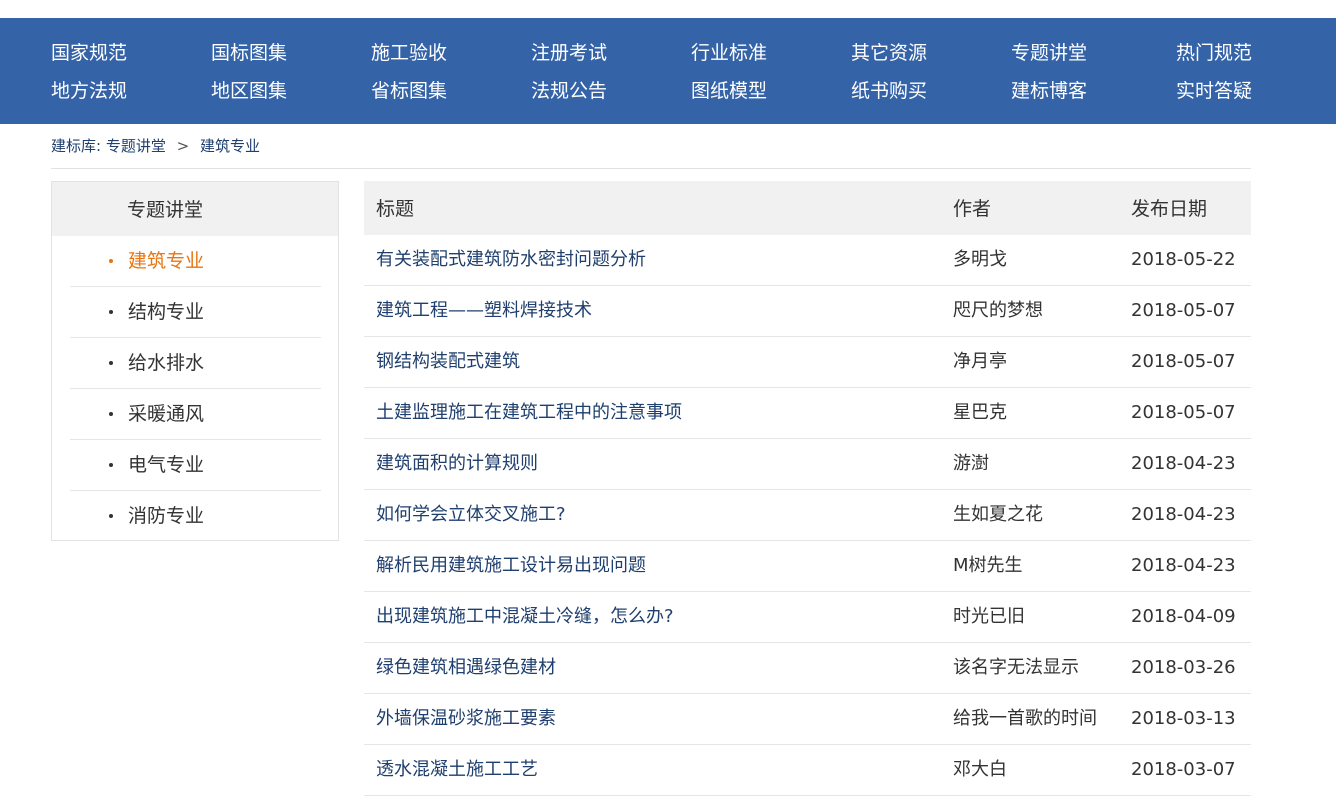  What do you see at coordinates (807, 719) in the screenshot?
I see `table-row: 外墙保温砂浆施工要素 给我一首歌的时间 2018-03-13` at bounding box center [807, 719].